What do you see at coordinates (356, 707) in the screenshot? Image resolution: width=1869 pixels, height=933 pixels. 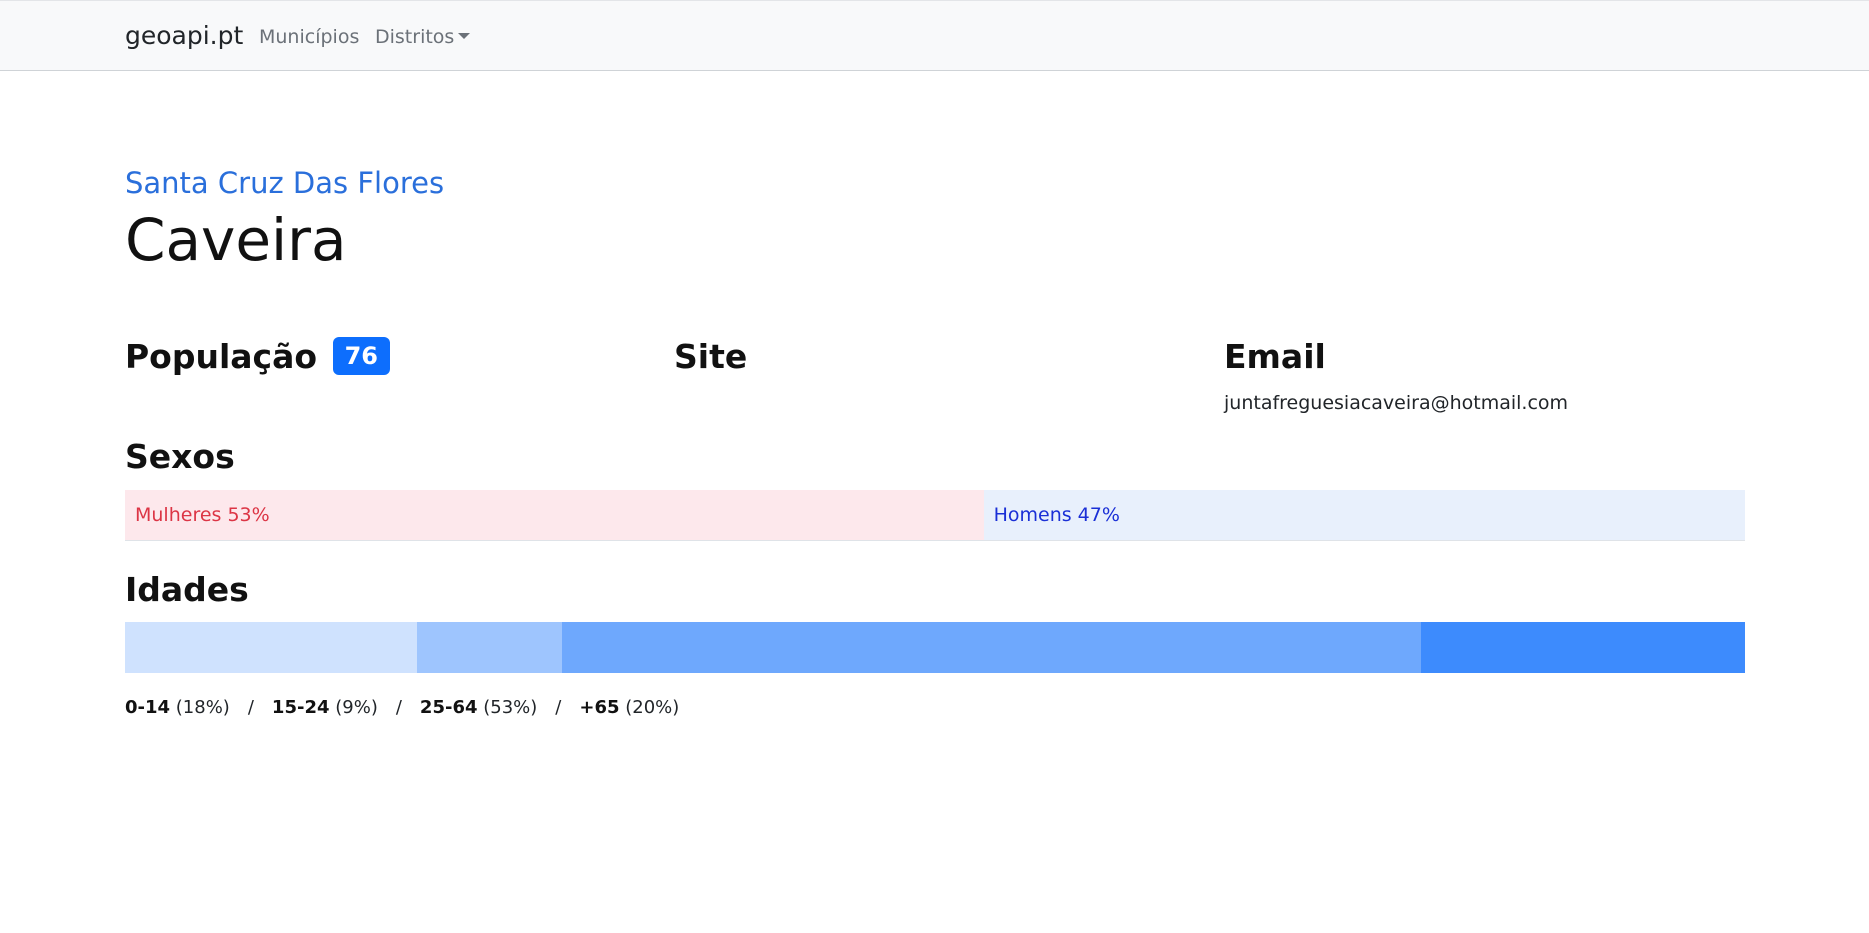 I see `legend-pct-15-24: (9%)` at bounding box center [356, 707].